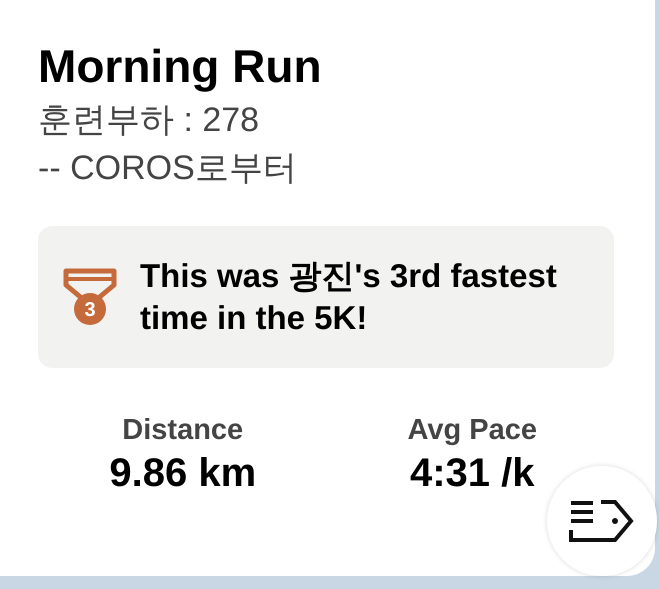 This screenshot has width=659, height=589. Describe the element at coordinates (472, 430) in the screenshot. I see `stat-label: Avg Pace` at that location.